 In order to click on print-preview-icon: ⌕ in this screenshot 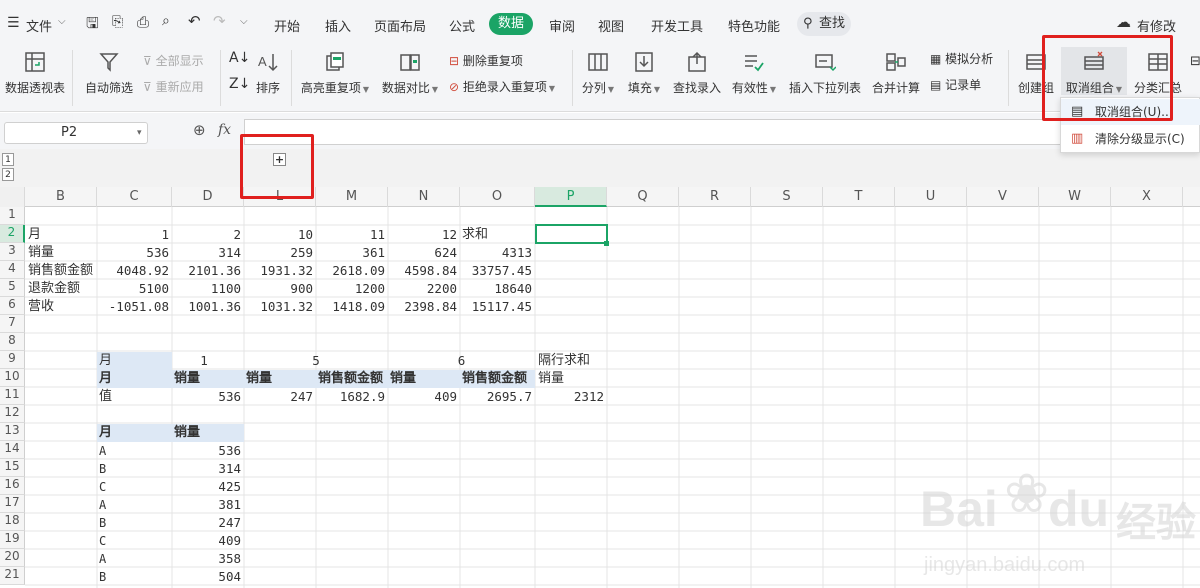, I will do `click(166, 21)`.